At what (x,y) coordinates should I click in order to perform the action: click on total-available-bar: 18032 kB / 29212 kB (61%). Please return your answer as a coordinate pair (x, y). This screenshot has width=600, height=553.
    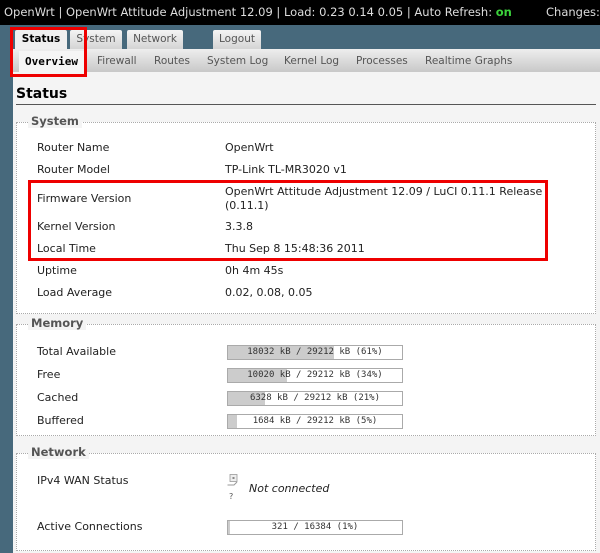
    Looking at the image, I should click on (315, 352).